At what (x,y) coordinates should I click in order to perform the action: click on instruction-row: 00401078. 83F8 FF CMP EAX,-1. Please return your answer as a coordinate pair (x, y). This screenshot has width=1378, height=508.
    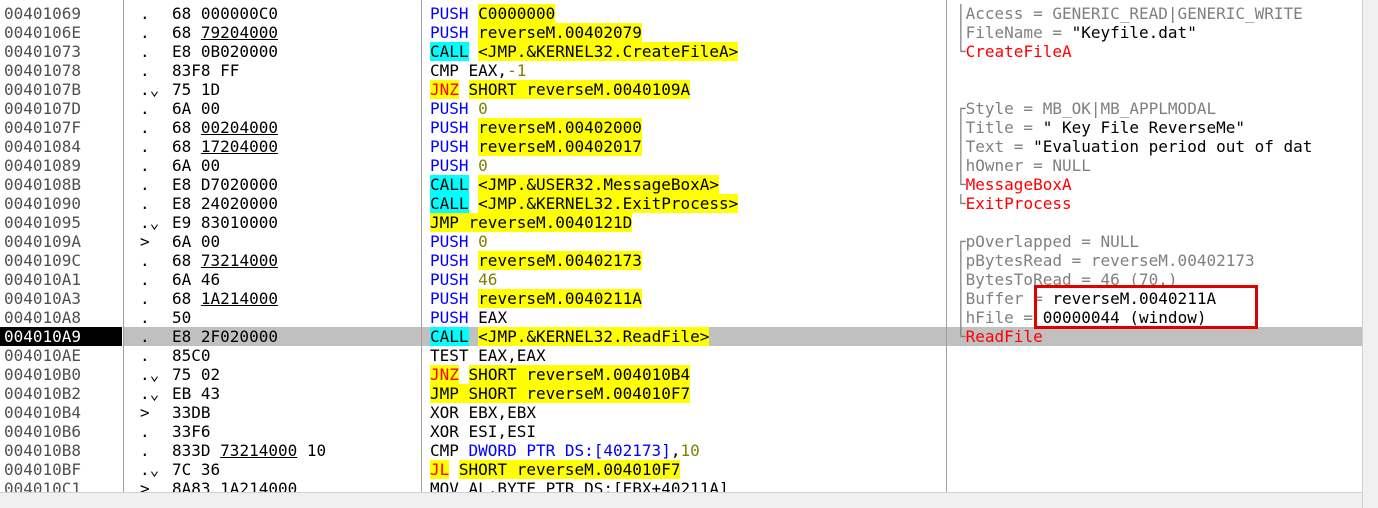
    Looking at the image, I should click on (681, 70).